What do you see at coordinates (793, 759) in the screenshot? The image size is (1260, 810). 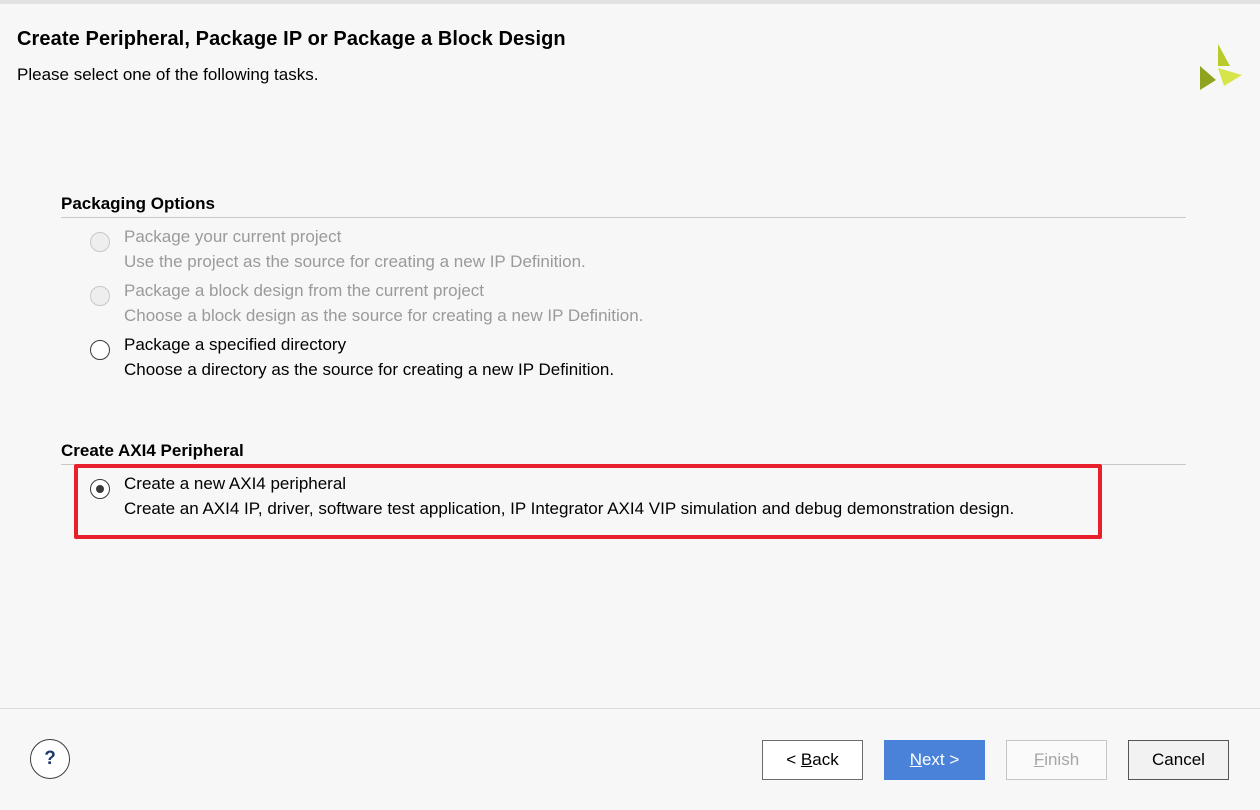 I see `back-prefix: <` at bounding box center [793, 759].